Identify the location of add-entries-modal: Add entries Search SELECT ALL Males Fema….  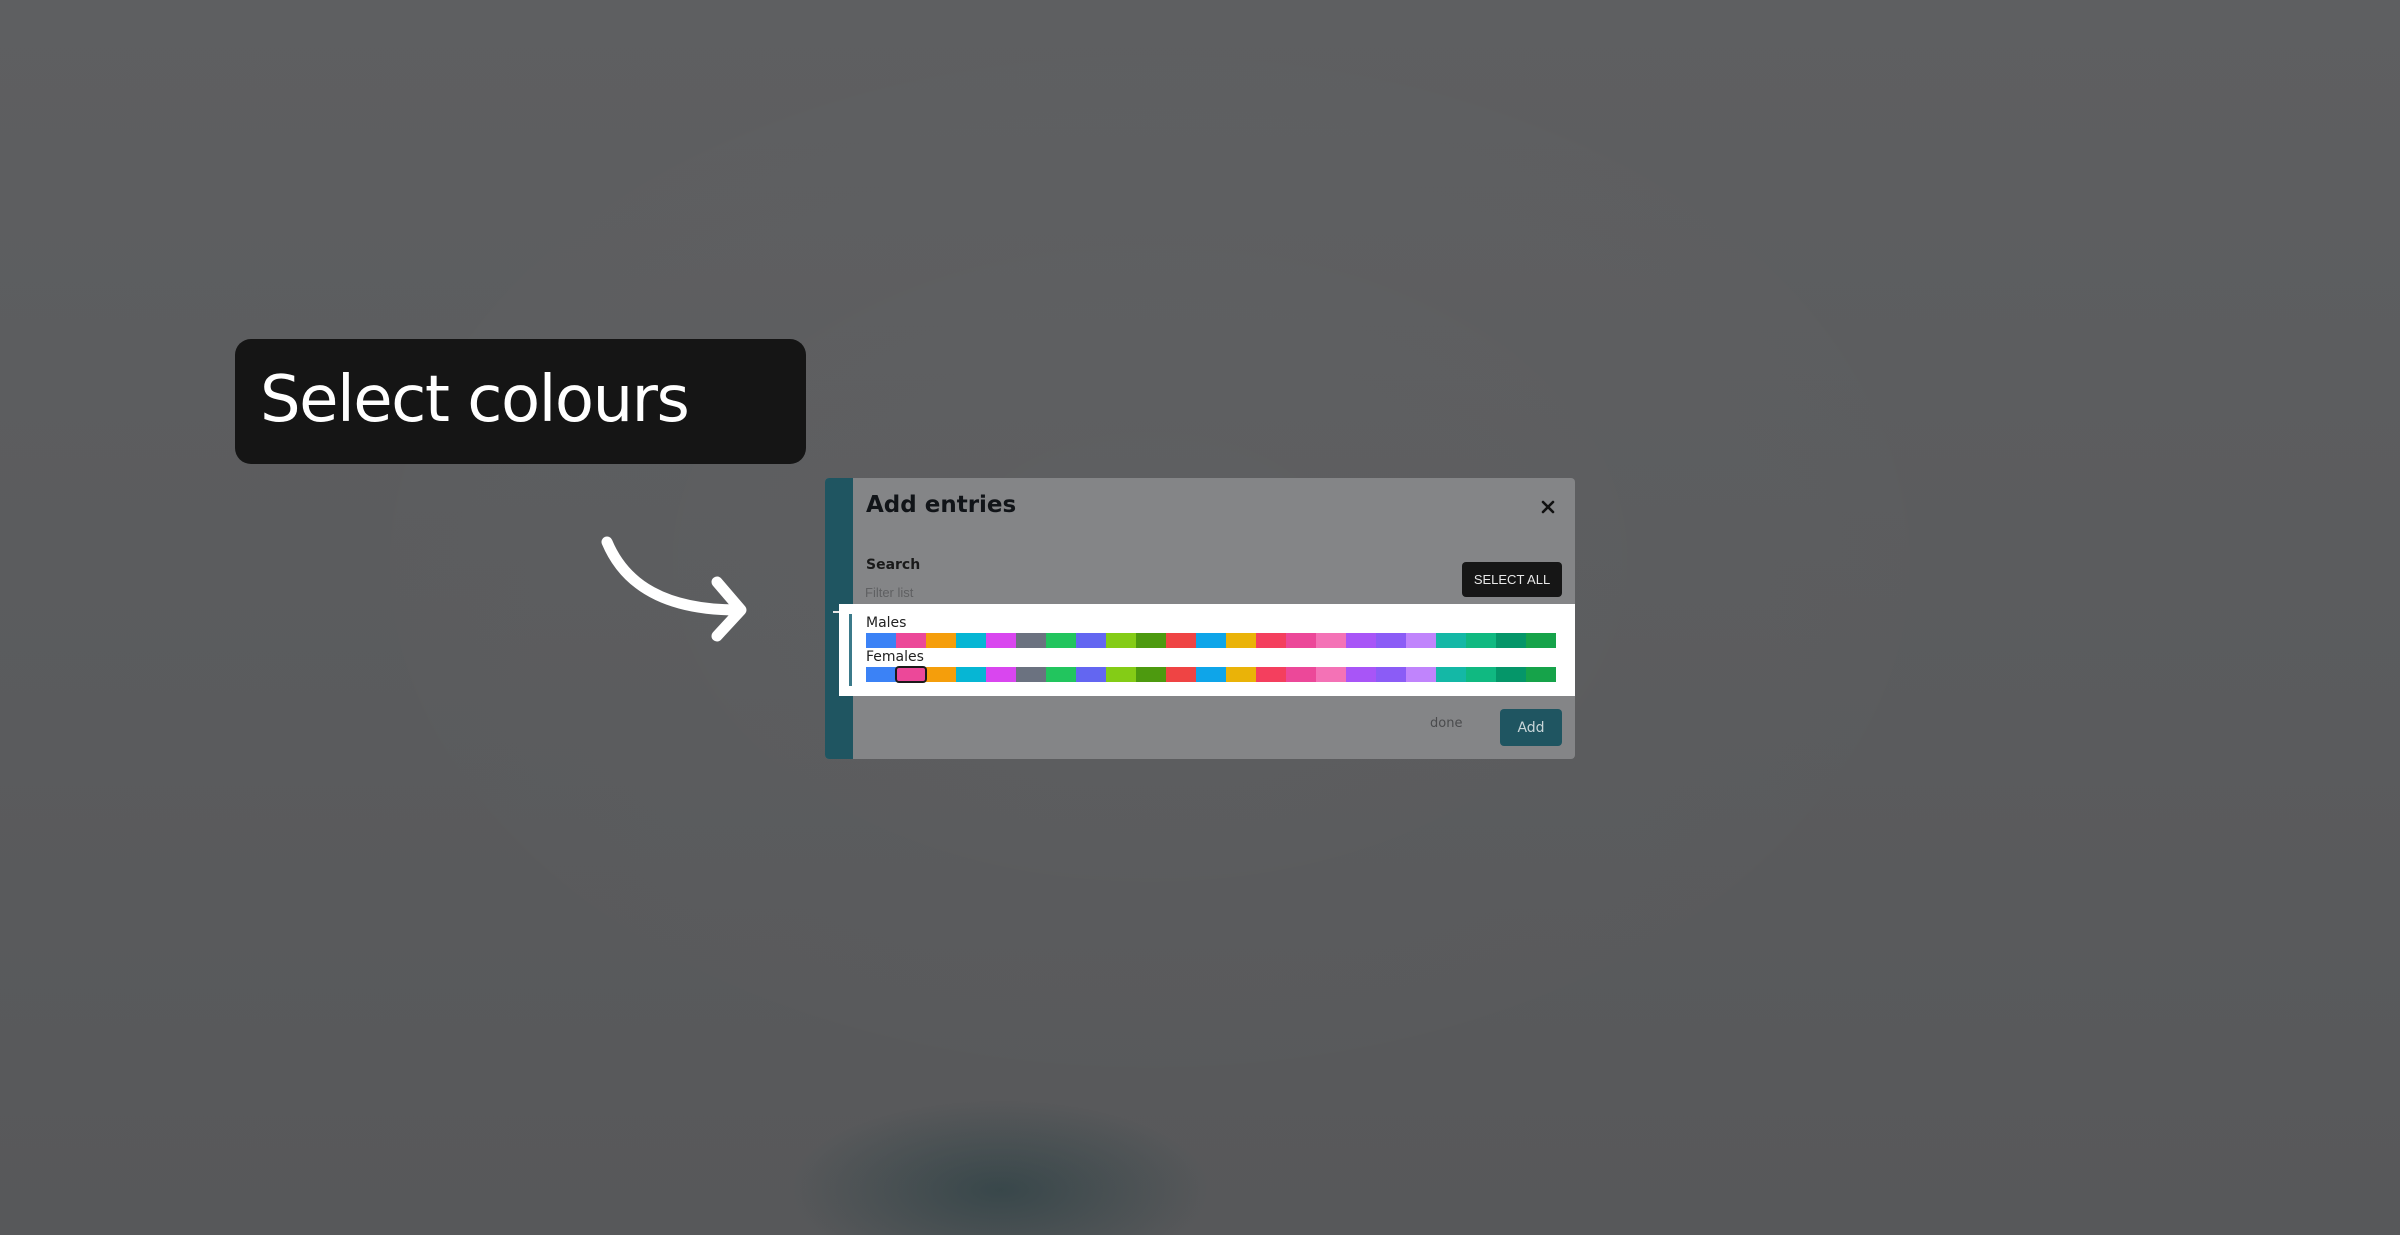
(1200, 618).